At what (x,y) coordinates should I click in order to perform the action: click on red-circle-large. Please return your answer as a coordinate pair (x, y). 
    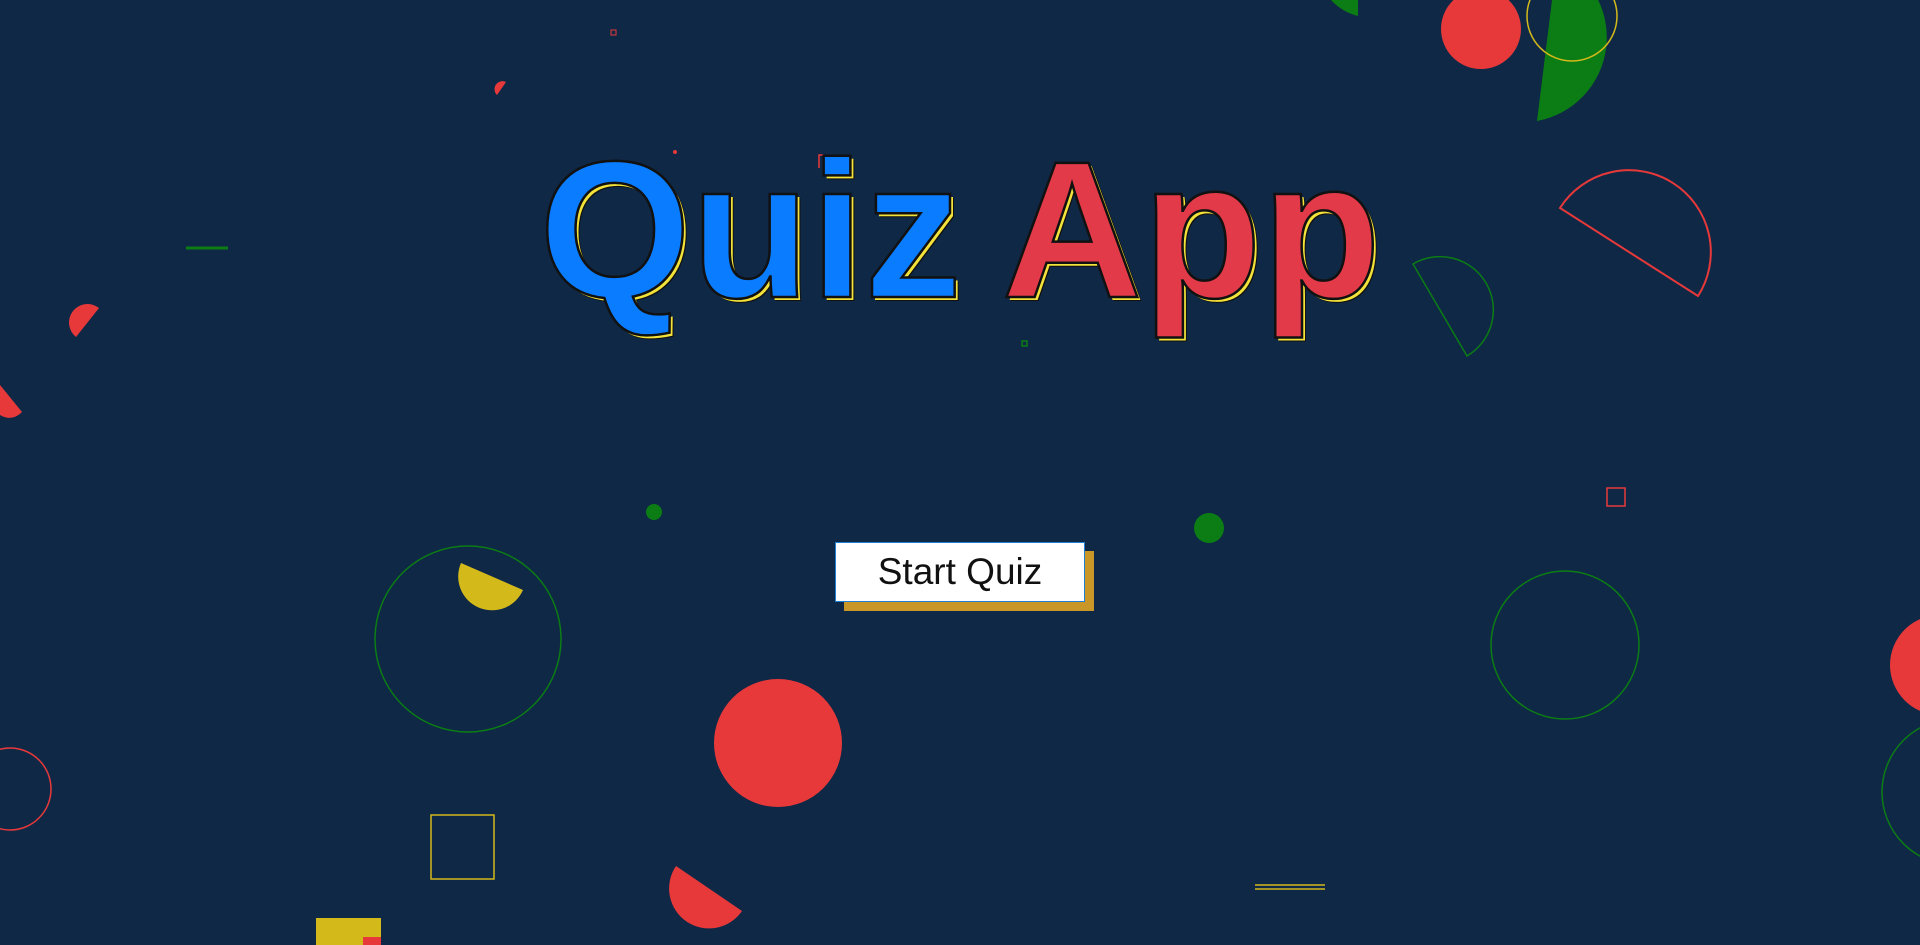
    Looking at the image, I should click on (778, 743).